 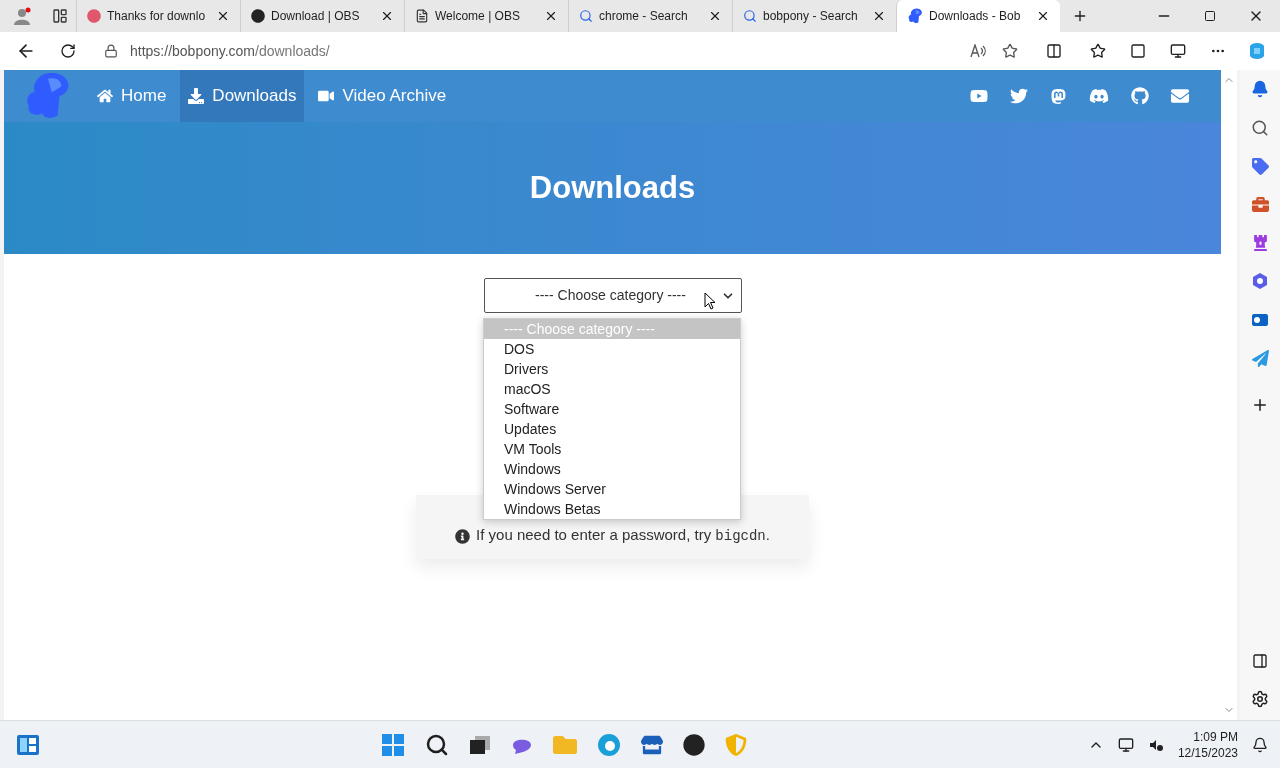 What do you see at coordinates (612, 369) in the screenshot?
I see `dropdown-option: Drivers` at bounding box center [612, 369].